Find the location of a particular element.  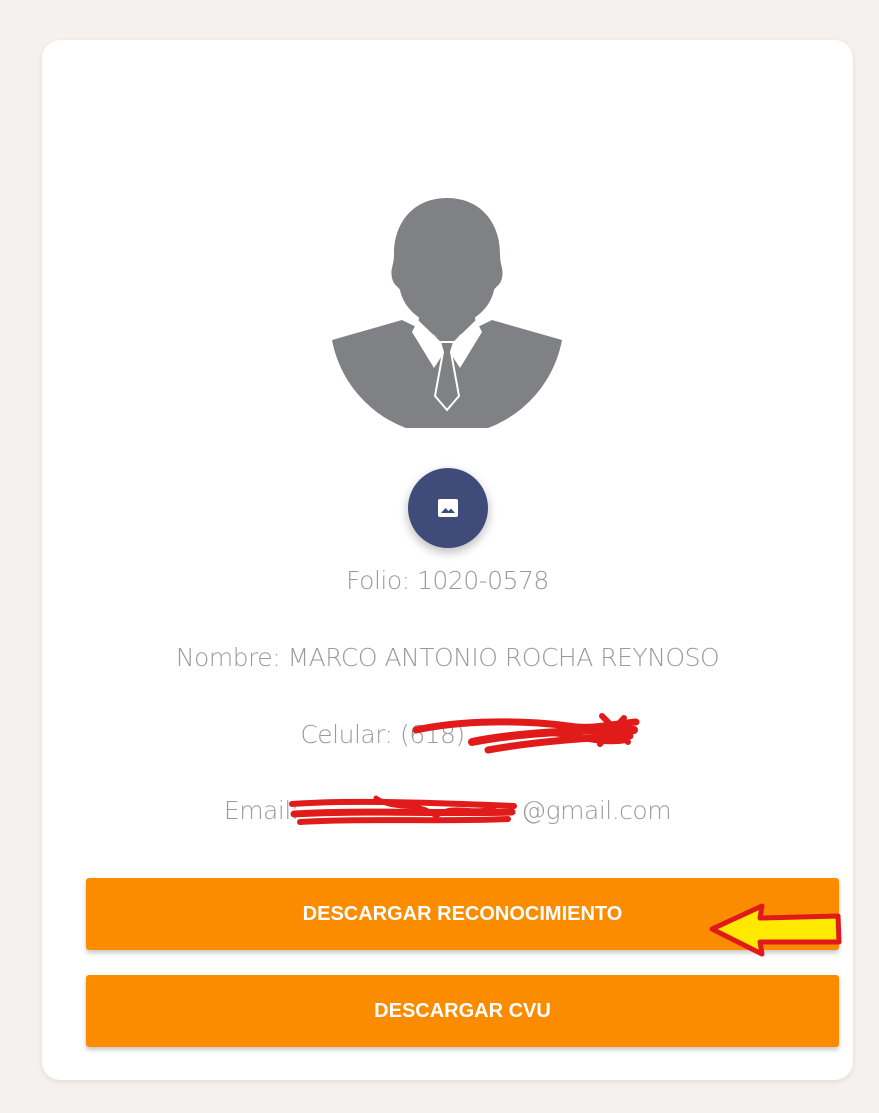

download-cvu-button: DESCARGAR CVU is located at coordinates (462, 1011).